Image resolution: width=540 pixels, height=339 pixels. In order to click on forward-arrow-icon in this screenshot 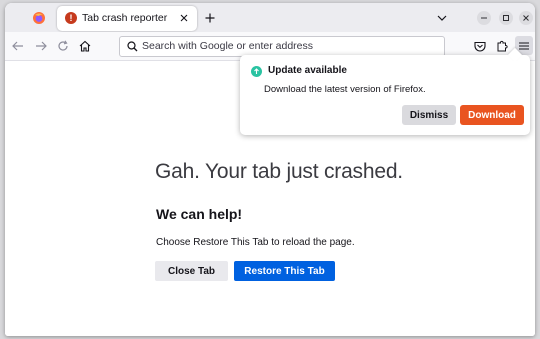, I will do `click(41, 46)`.